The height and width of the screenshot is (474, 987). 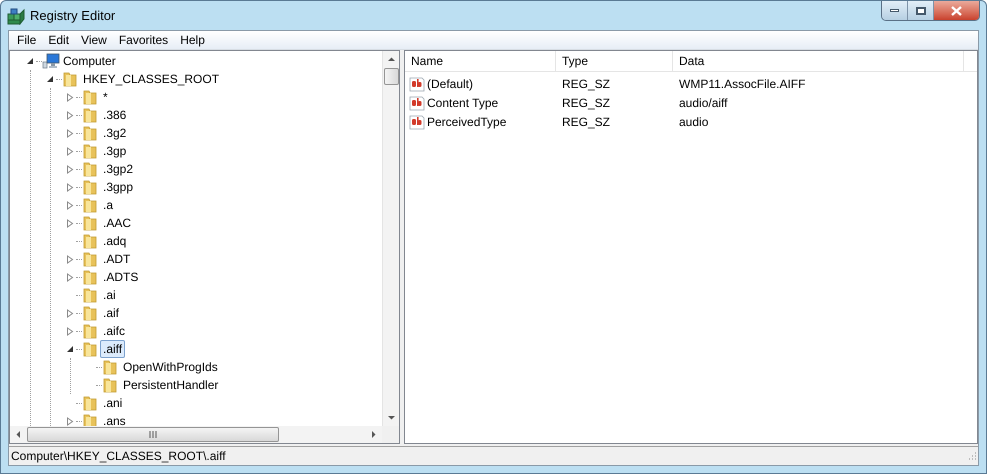 I want to click on menu-item: Help, so click(x=192, y=40).